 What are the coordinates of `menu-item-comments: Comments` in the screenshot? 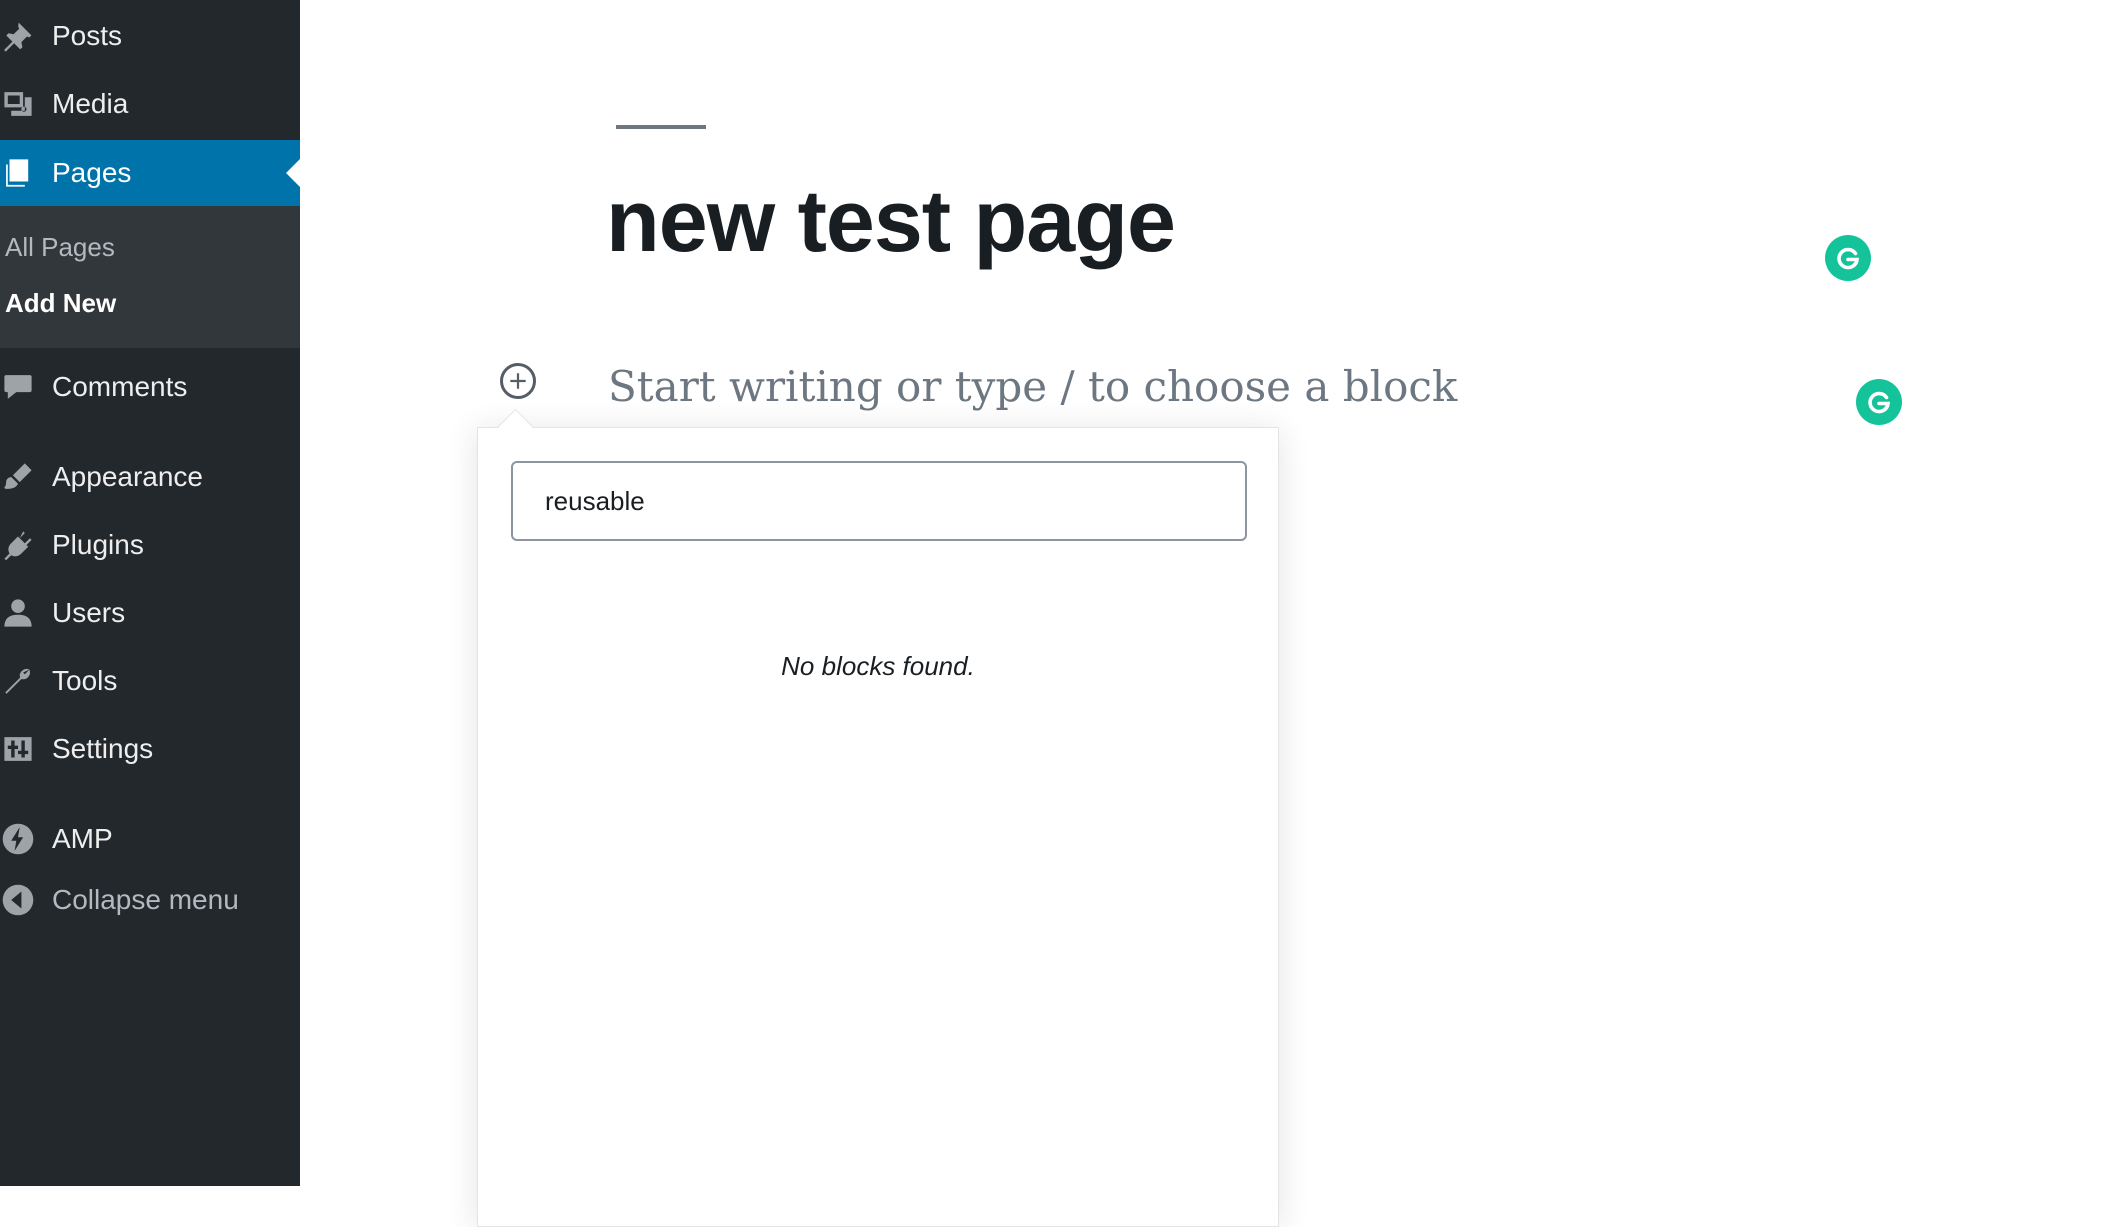 It's located at (150, 387).